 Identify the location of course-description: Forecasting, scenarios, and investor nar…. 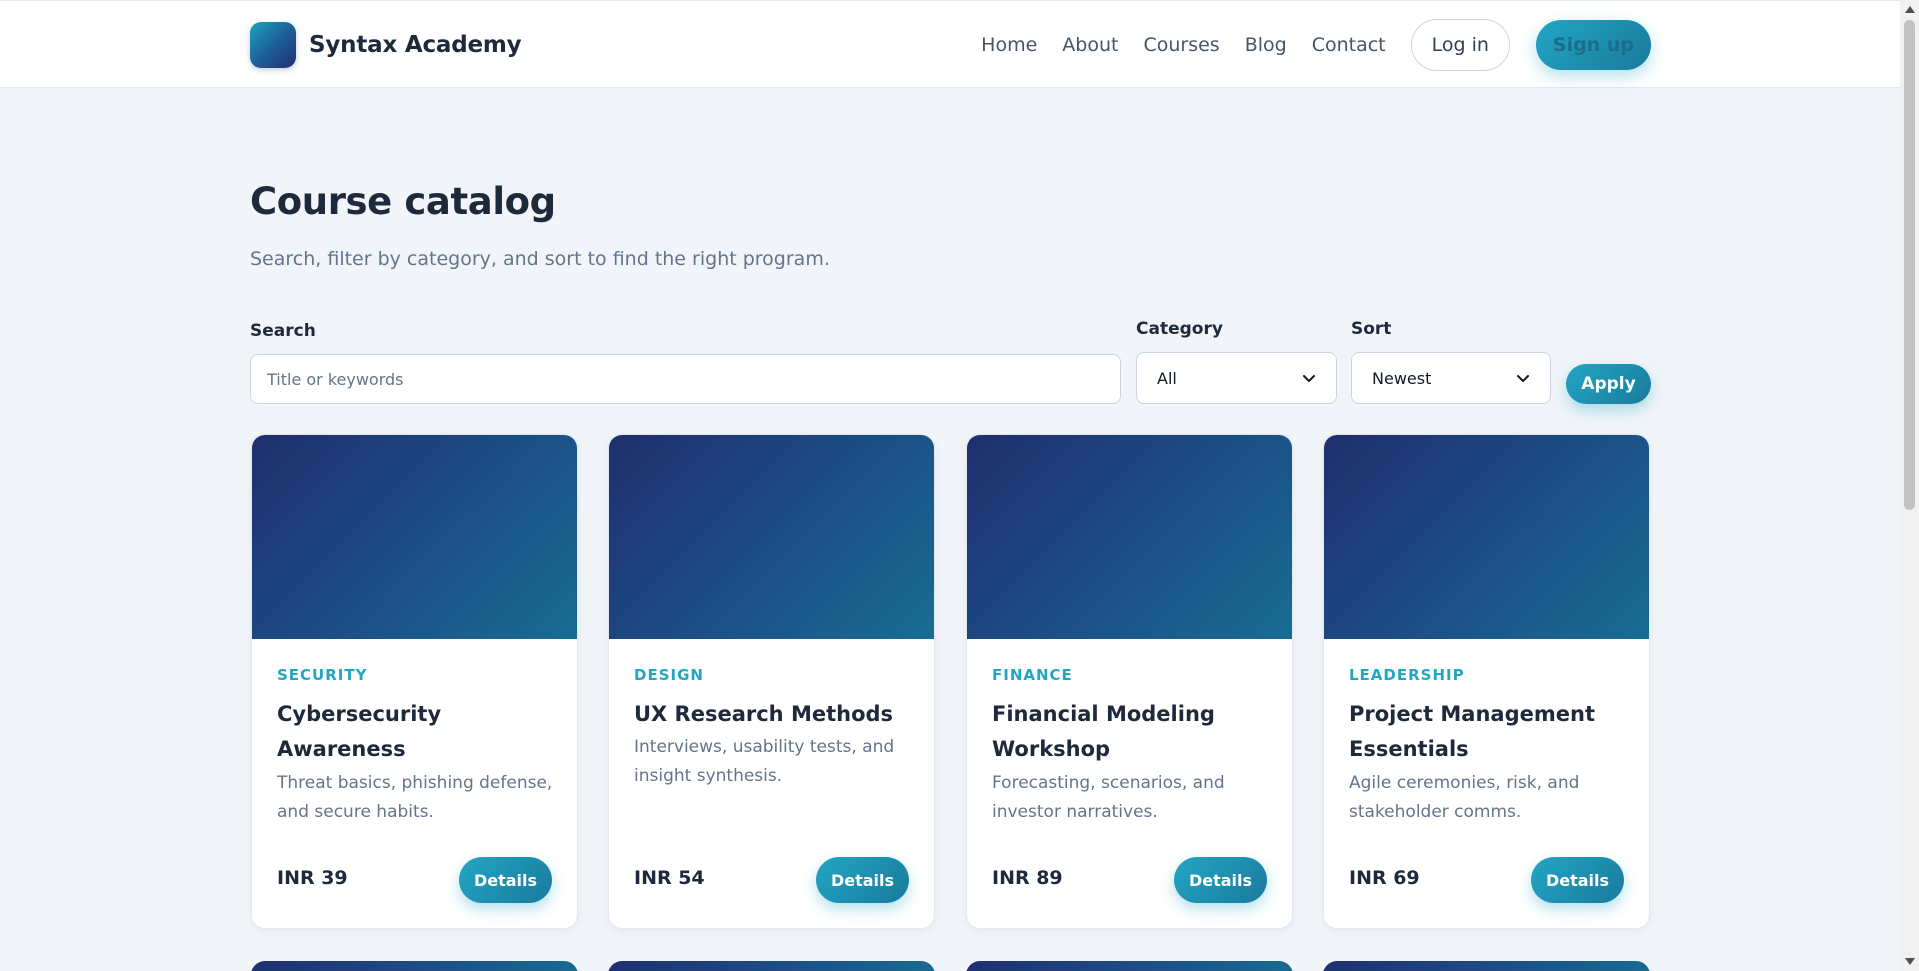
(1108, 797).